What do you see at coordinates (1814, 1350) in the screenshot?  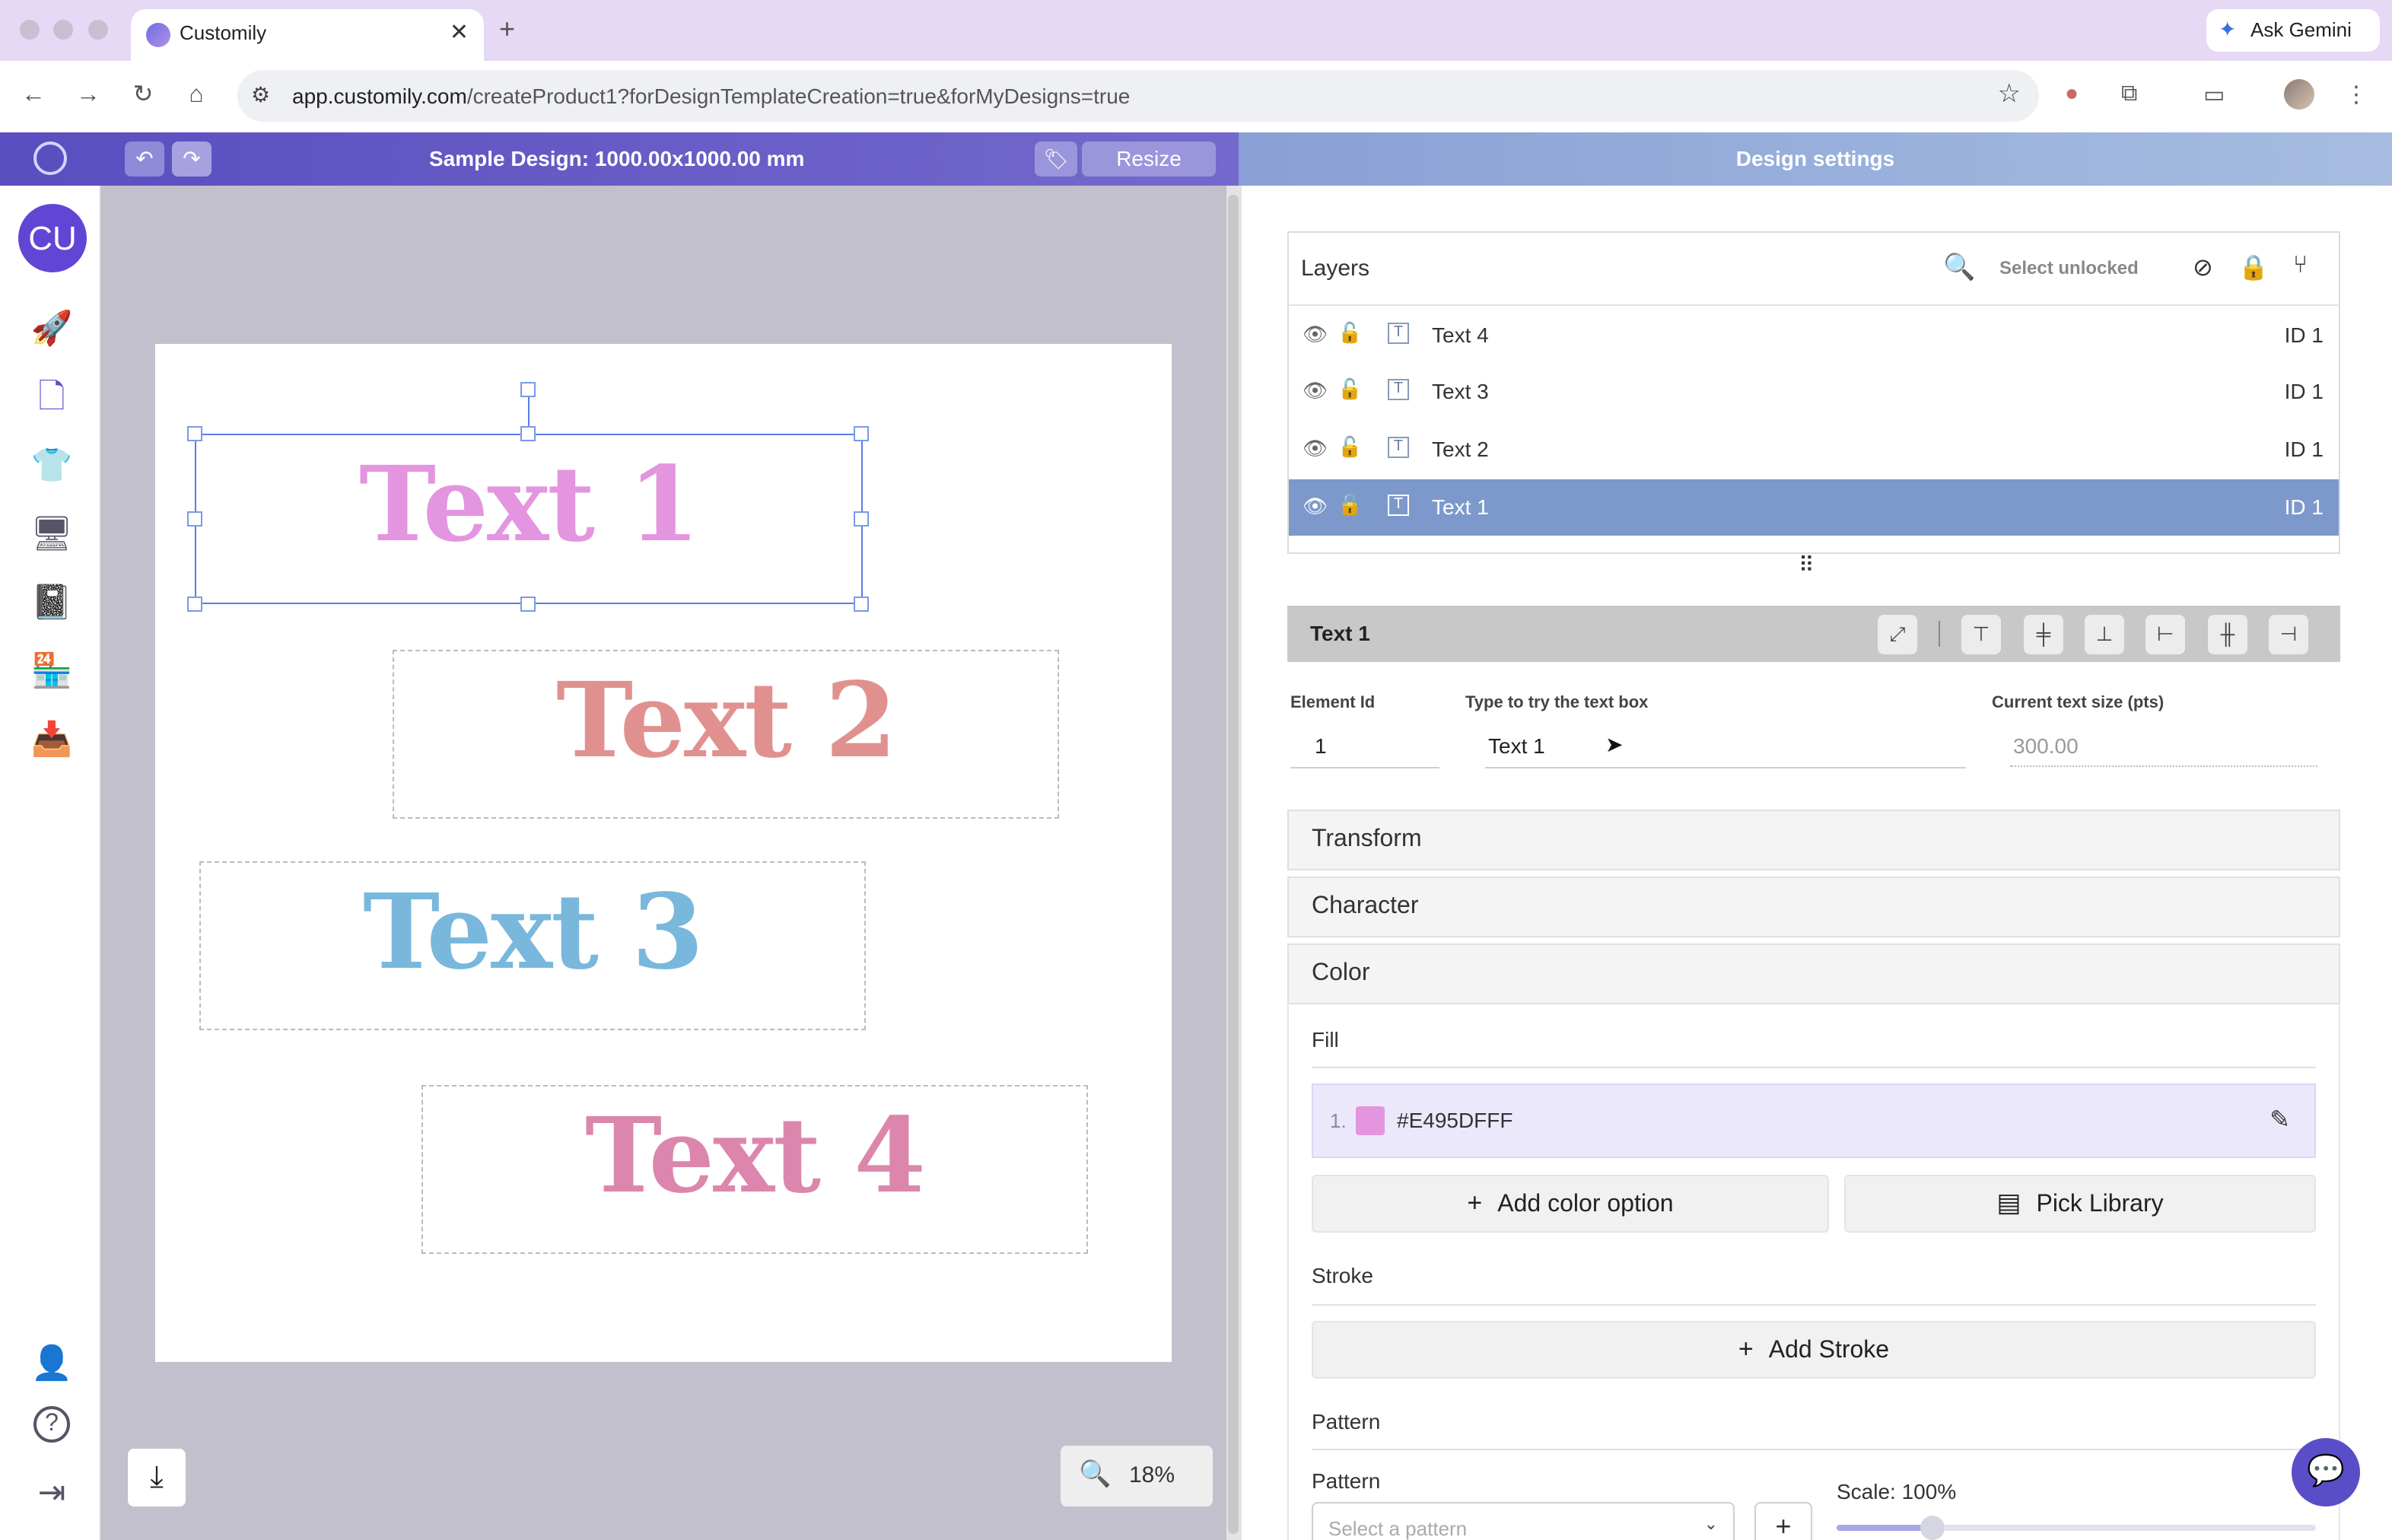 I see `add-stroke-button: + Add Stroke` at bounding box center [1814, 1350].